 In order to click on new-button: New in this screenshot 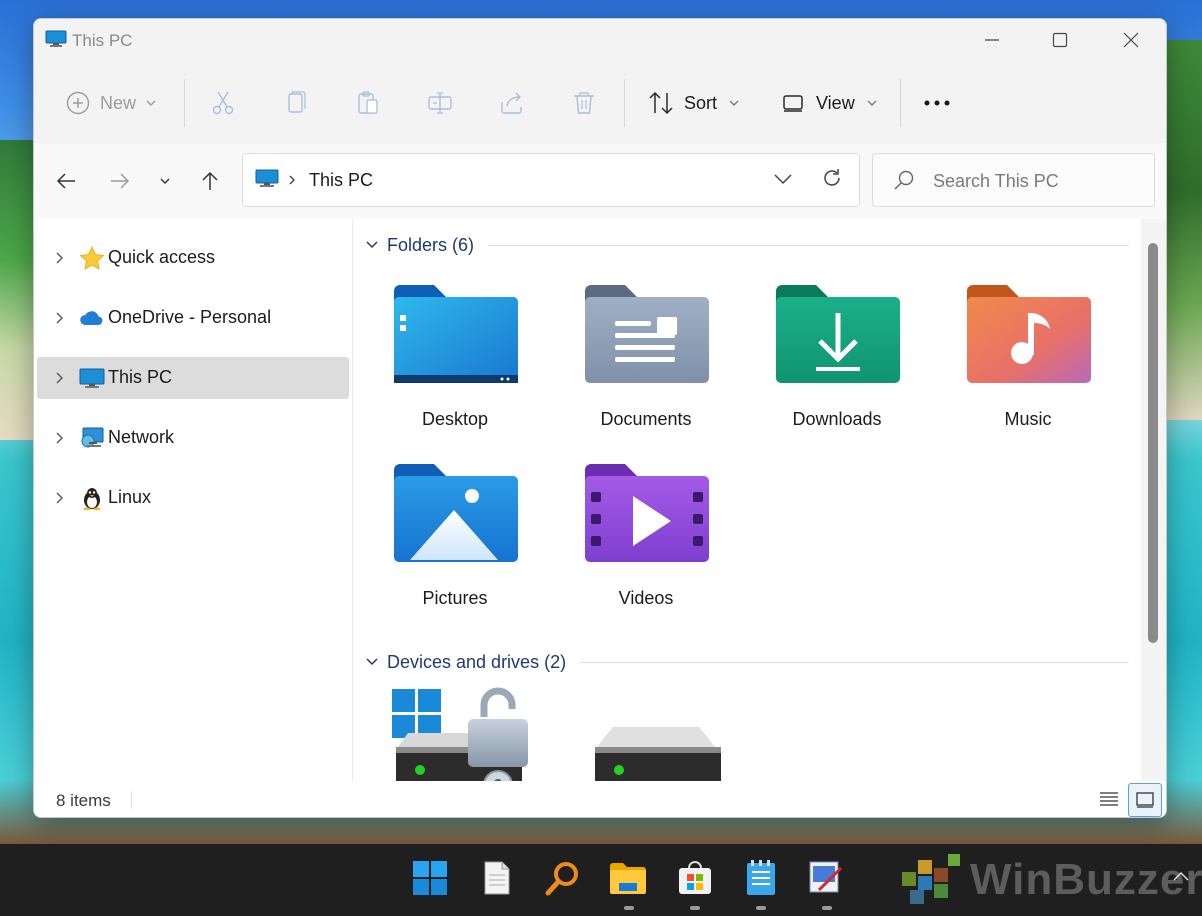, I will do `click(112, 103)`.